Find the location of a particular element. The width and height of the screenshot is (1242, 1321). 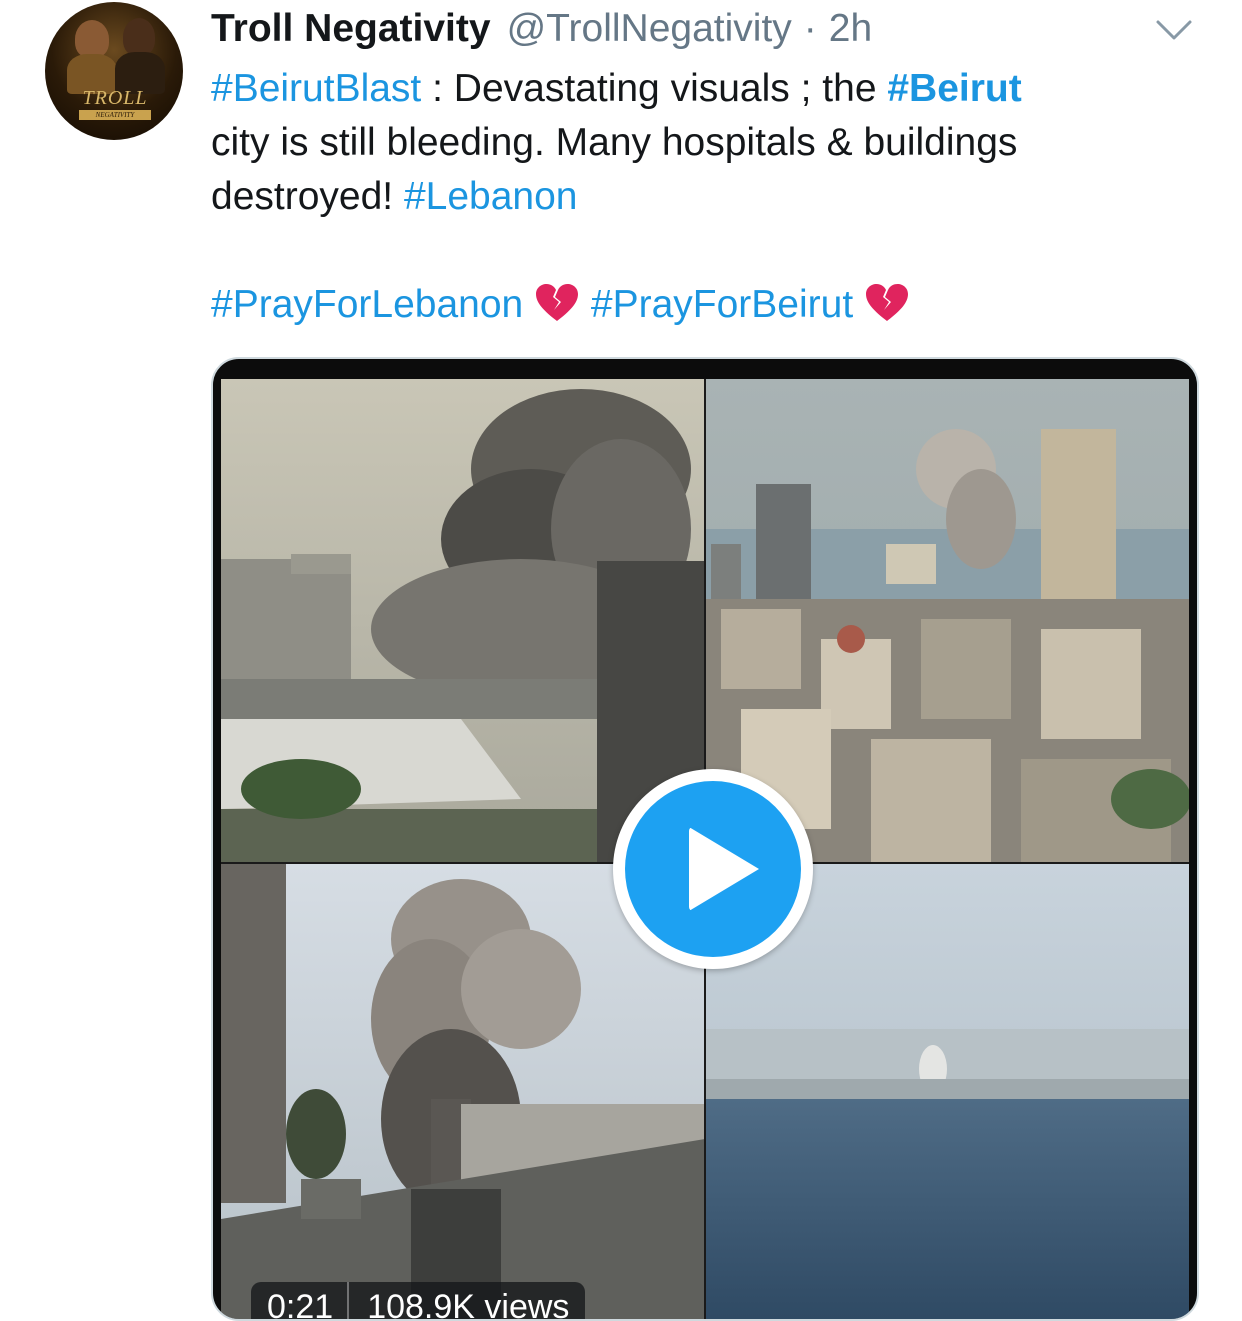

video-frame-top-right is located at coordinates (947, 621).